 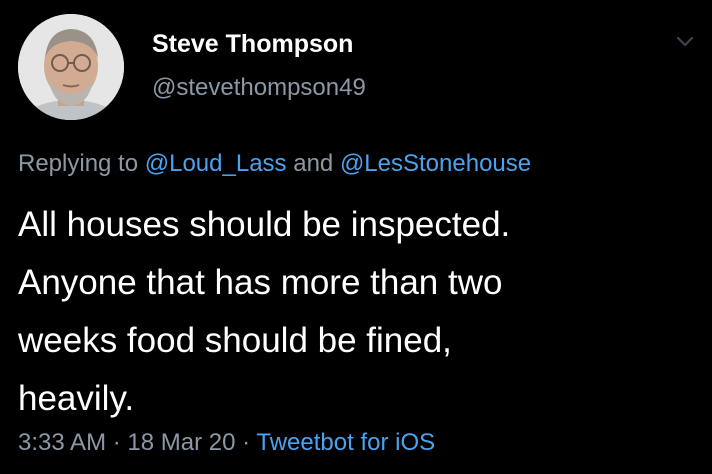 I want to click on tweet-meta: 3:33 AM · 18 Mar 20 · Tweetbot for iOS, so click(x=226, y=443).